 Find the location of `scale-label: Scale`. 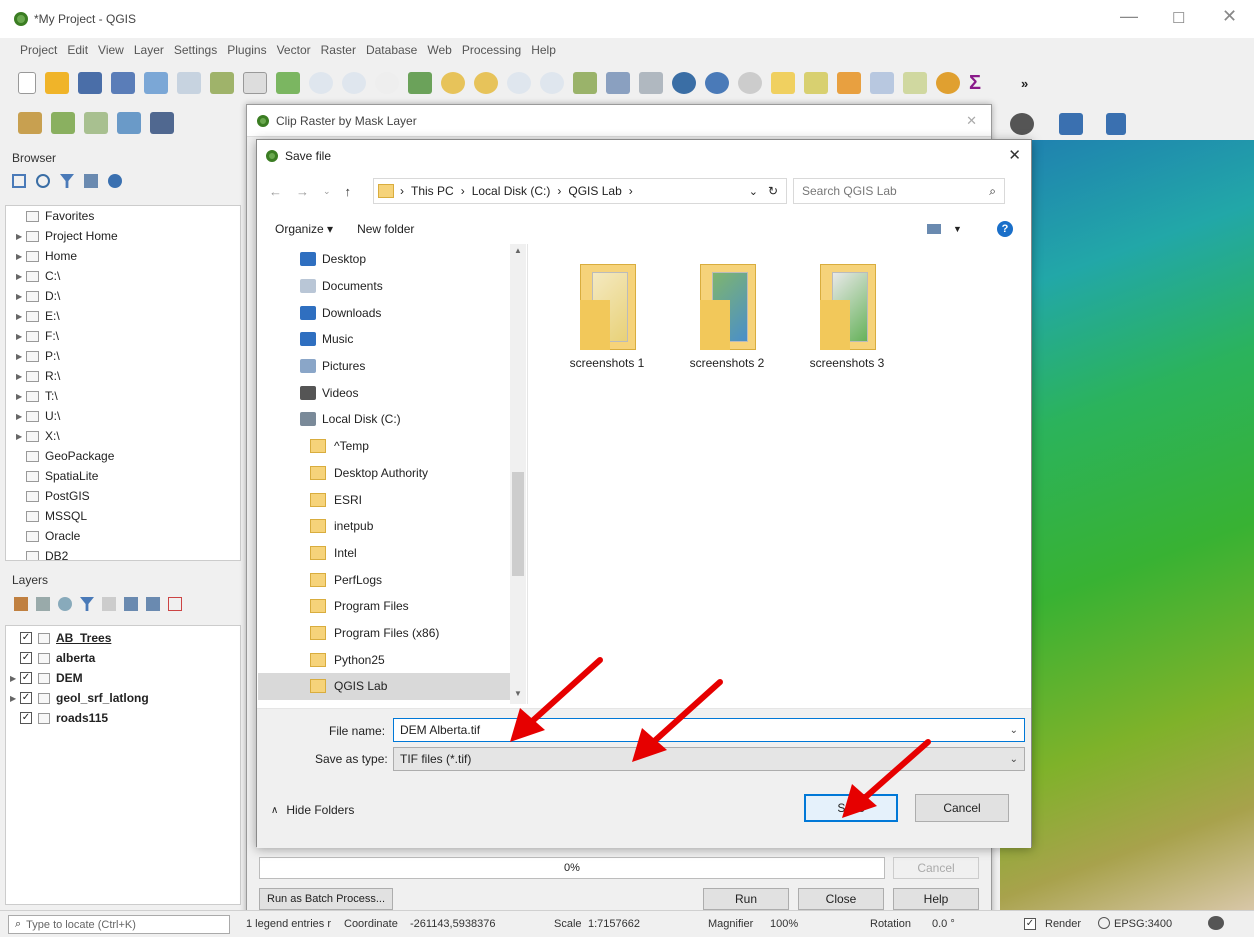

scale-label: Scale is located at coordinates (568, 924).